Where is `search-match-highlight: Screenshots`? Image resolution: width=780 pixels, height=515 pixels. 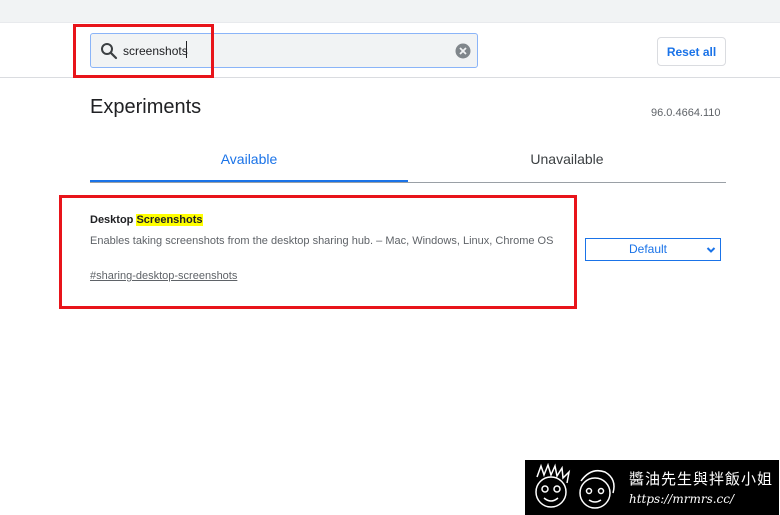
search-match-highlight: Screenshots is located at coordinates (169, 220).